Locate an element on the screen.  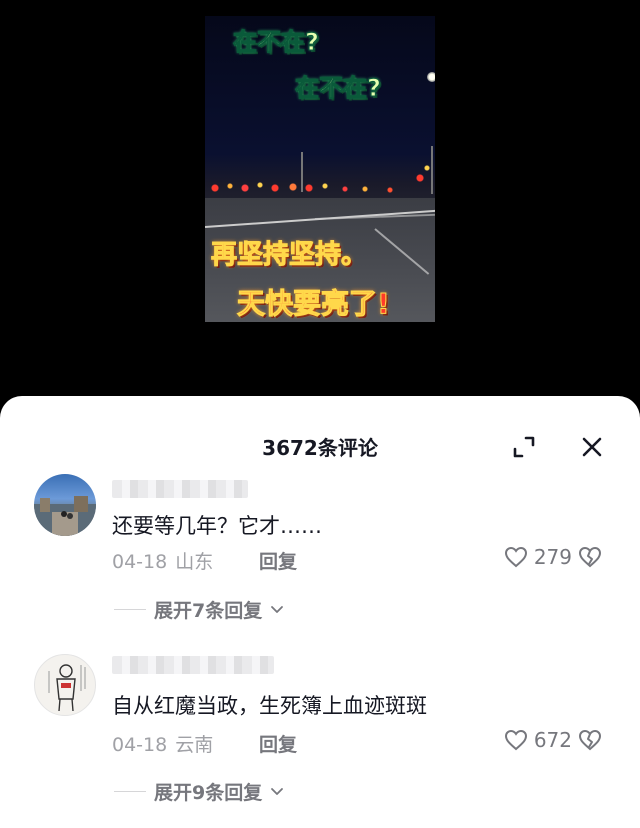
moon is located at coordinates (431, 77).